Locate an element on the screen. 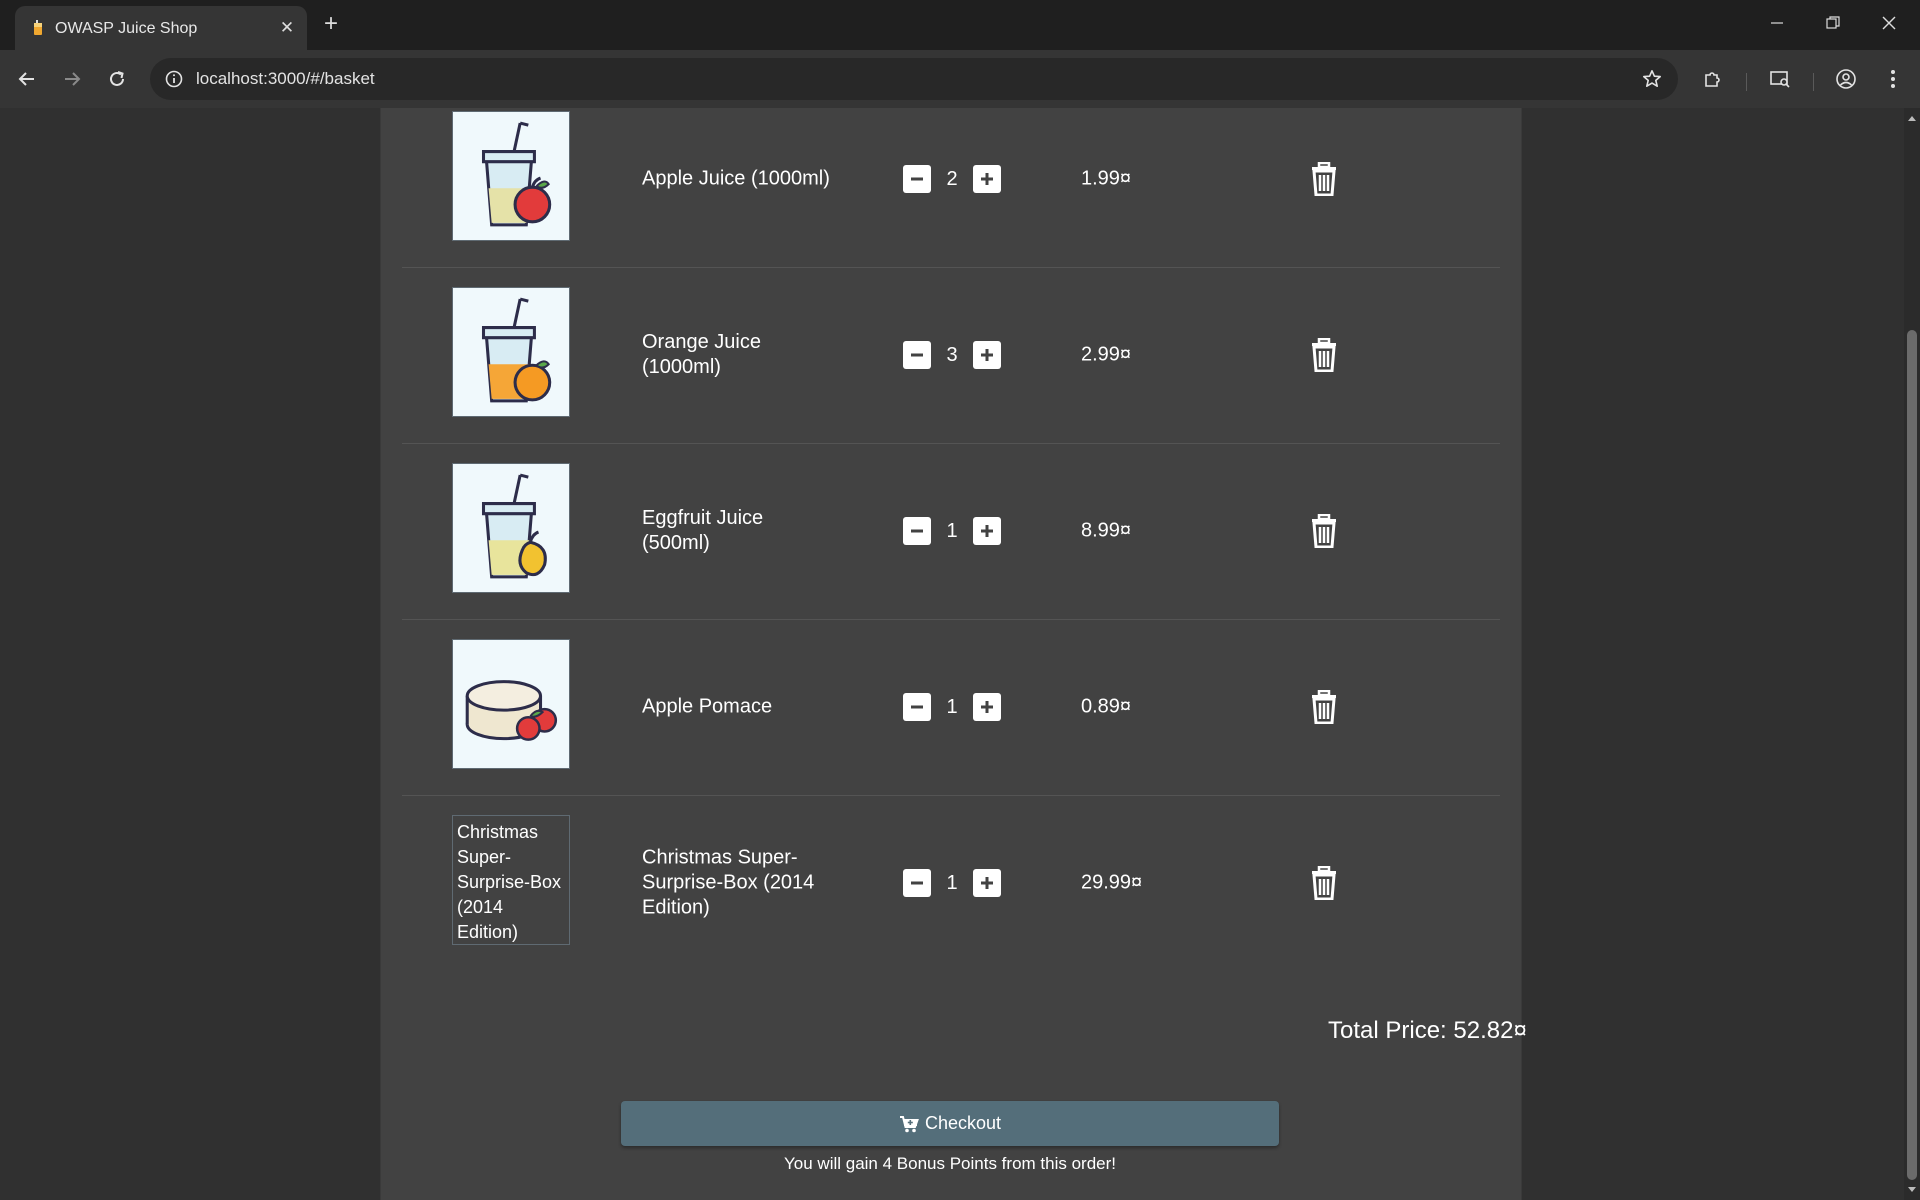 The image size is (1920, 1200). juice-shop-favicon-icon is located at coordinates (38, 27).